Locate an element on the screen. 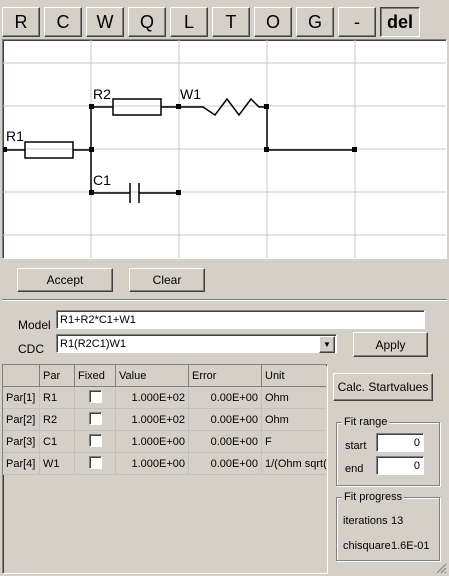  resize-grip-icon is located at coordinates (441, 568).